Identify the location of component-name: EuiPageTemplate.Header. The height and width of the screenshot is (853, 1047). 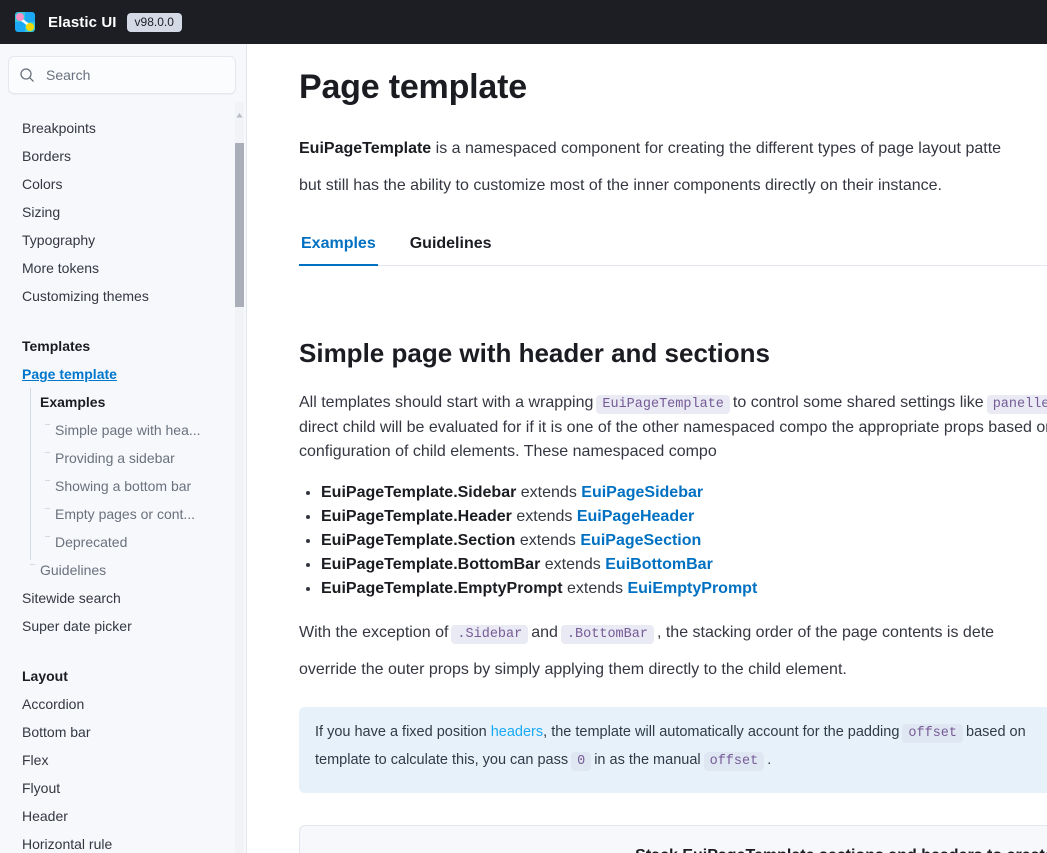
(416, 517).